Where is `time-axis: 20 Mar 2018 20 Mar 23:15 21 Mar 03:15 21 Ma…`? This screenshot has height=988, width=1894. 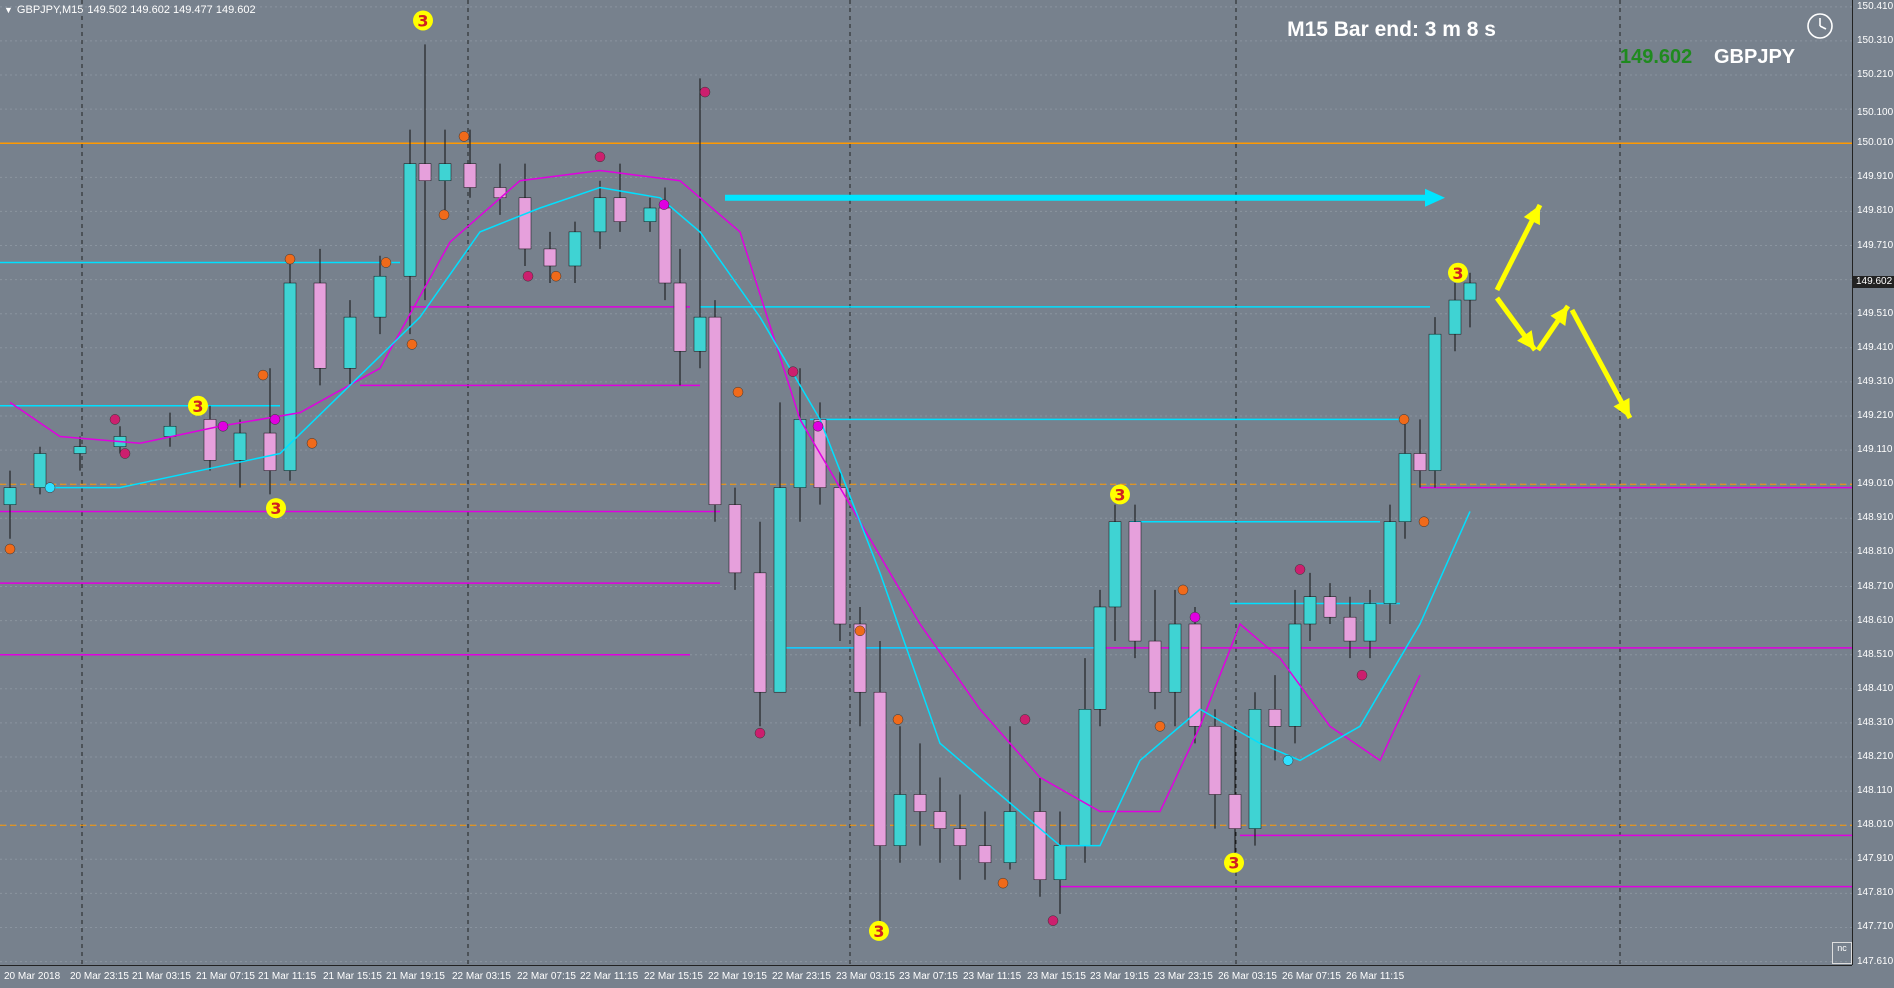 time-axis: 20 Mar 2018 20 Mar 23:15 21 Mar 03:15 21 Ma… is located at coordinates (926, 976).